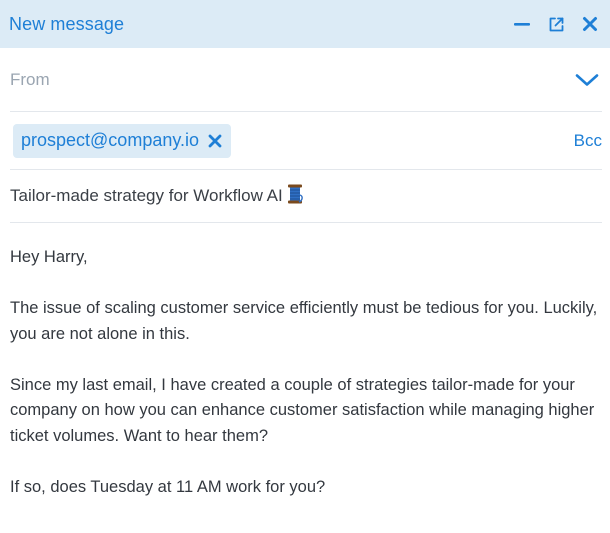 Image resolution: width=610 pixels, height=533 pixels. What do you see at coordinates (306, 141) in the screenshot?
I see `to-field: prospect@company.io Bcc` at bounding box center [306, 141].